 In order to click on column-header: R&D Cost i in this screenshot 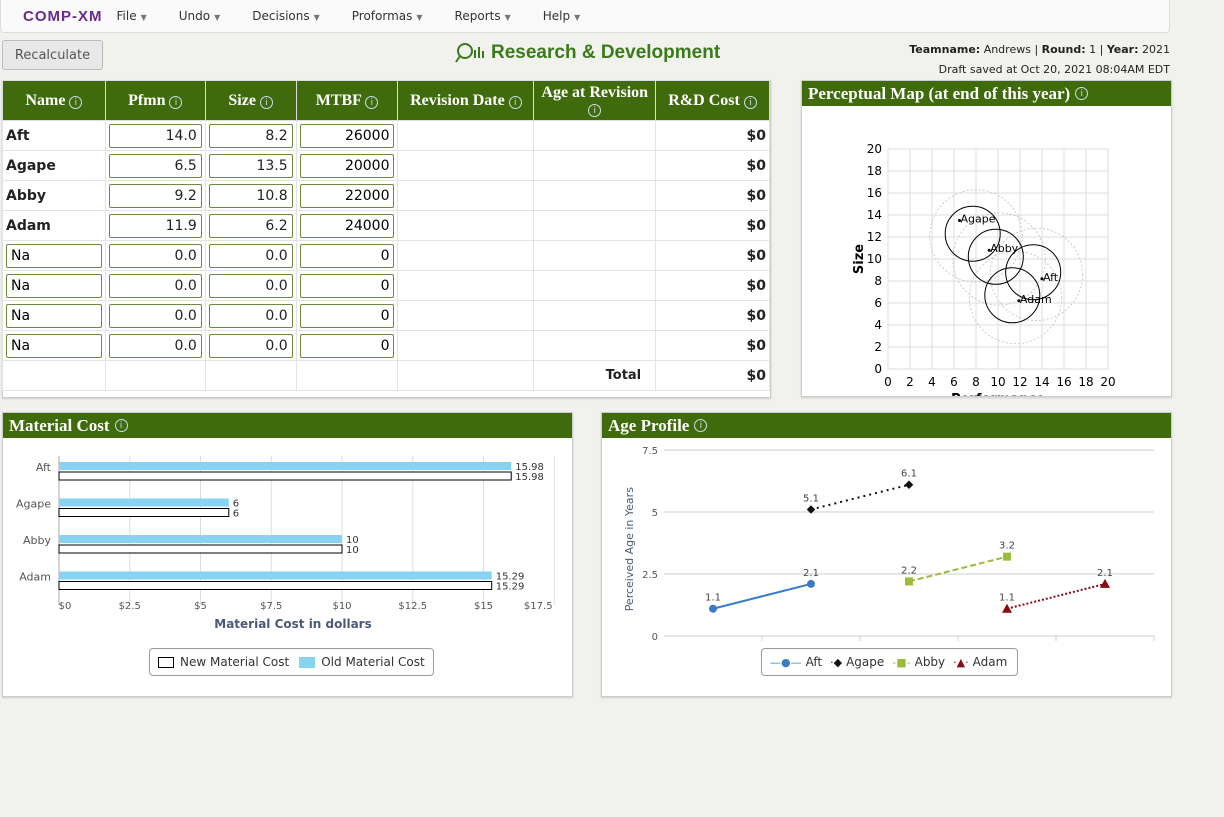, I will do `click(712, 100)`.